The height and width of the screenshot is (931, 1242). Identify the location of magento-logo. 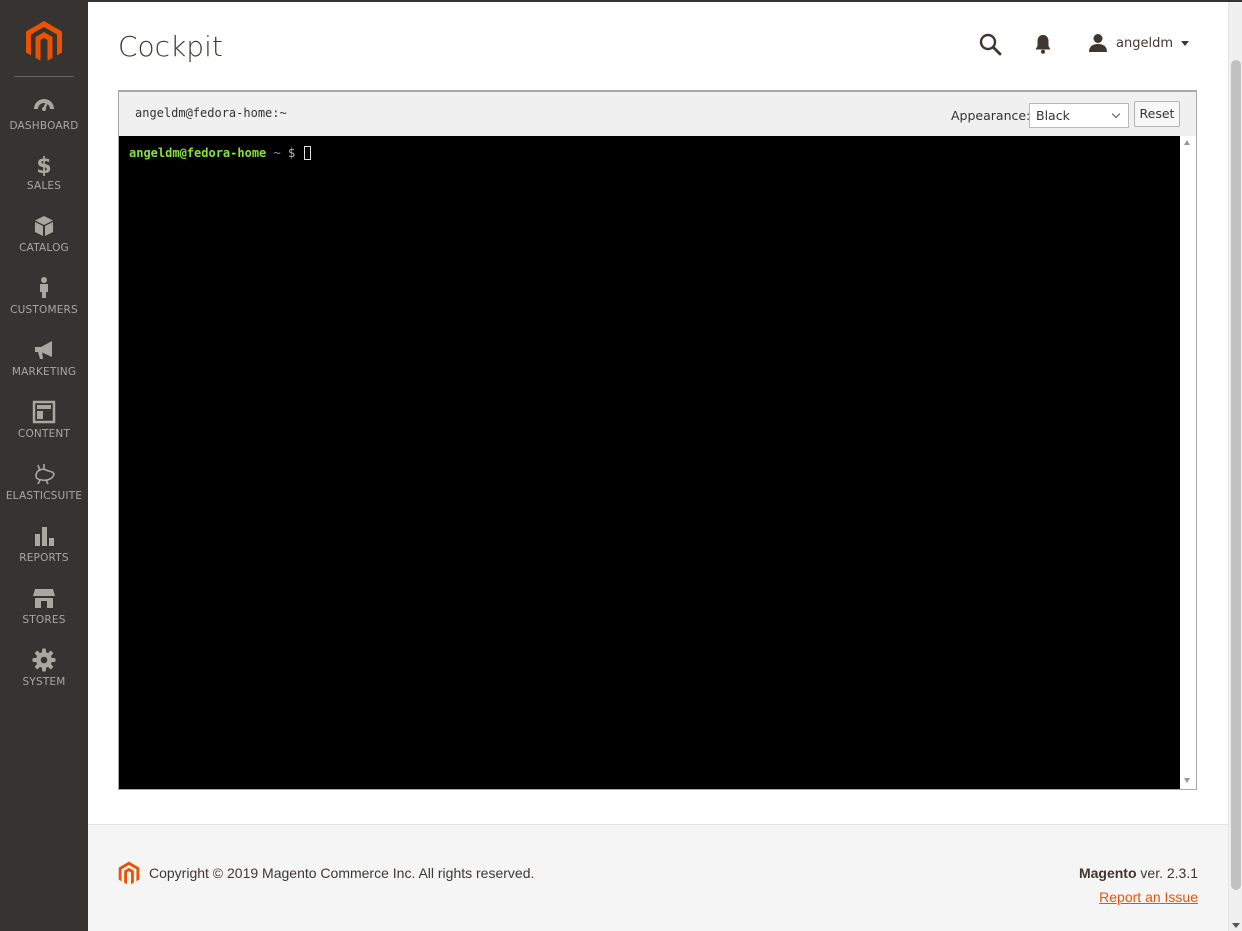
(44, 41).